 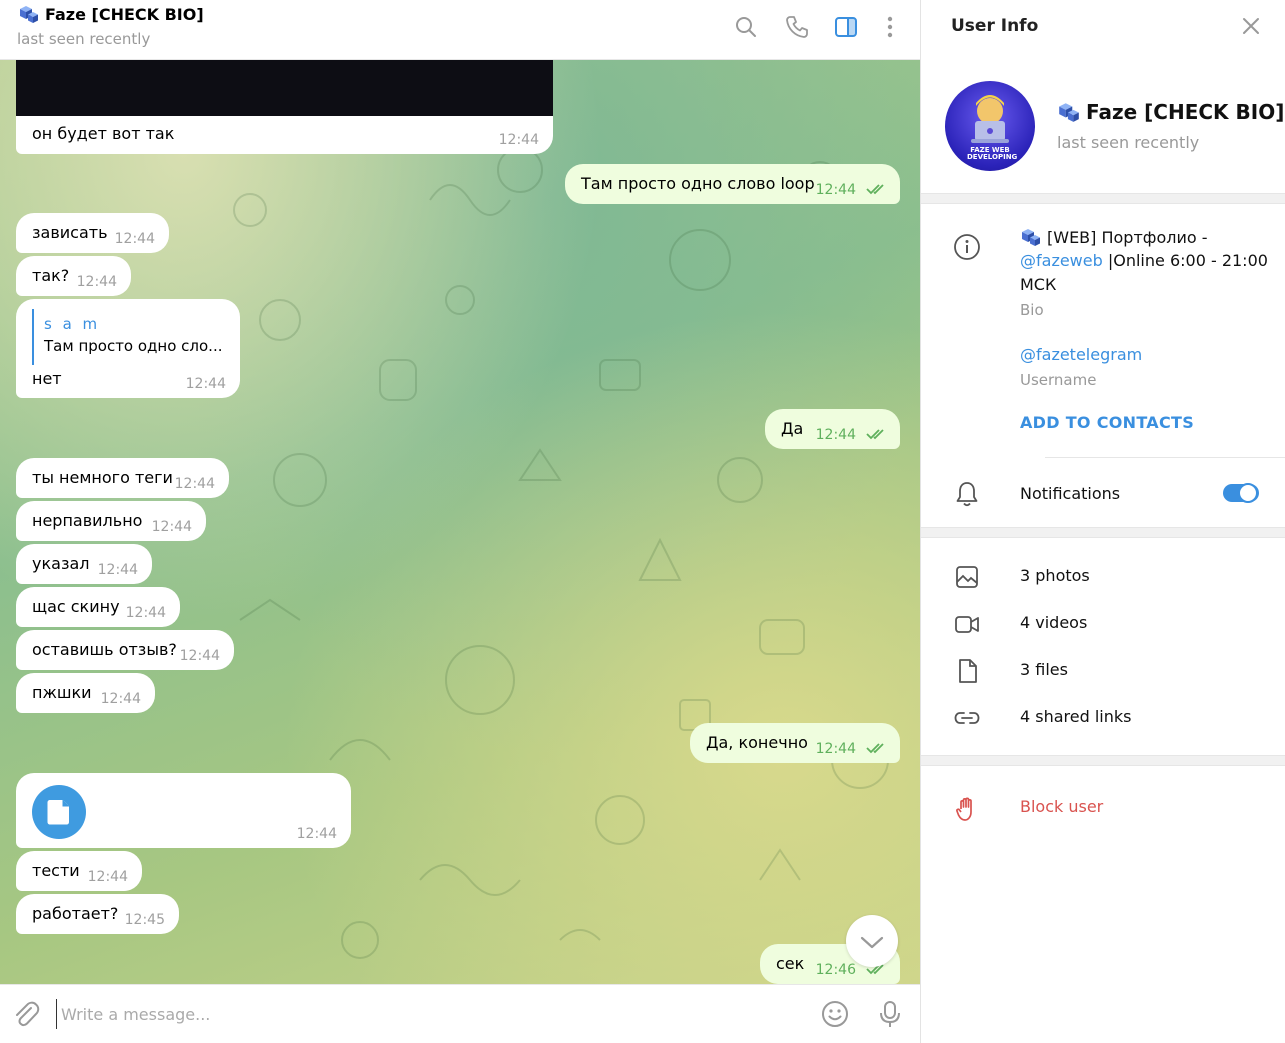 I want to click on message-bubble: указал 12:44, so click(x=84, y=564).